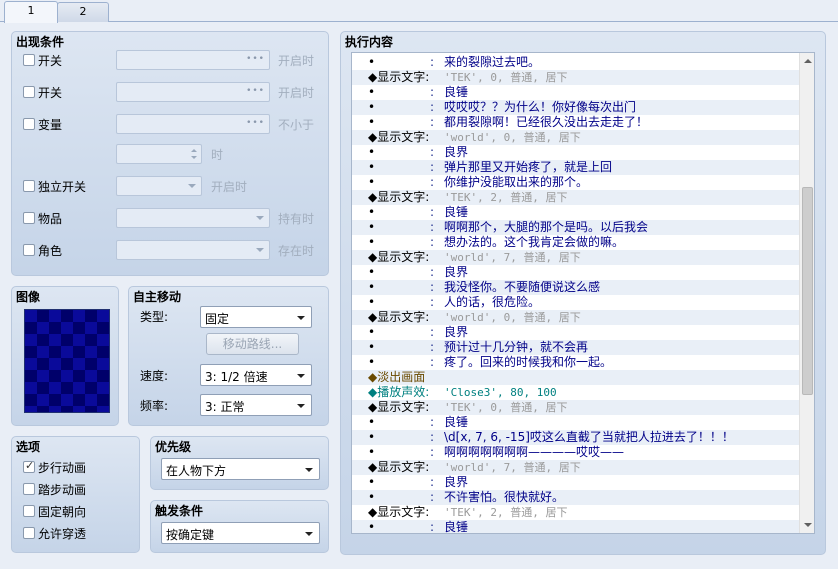 This screenshot has height=569, width=838. I want to click on self-switch-select, so click(159, 186).